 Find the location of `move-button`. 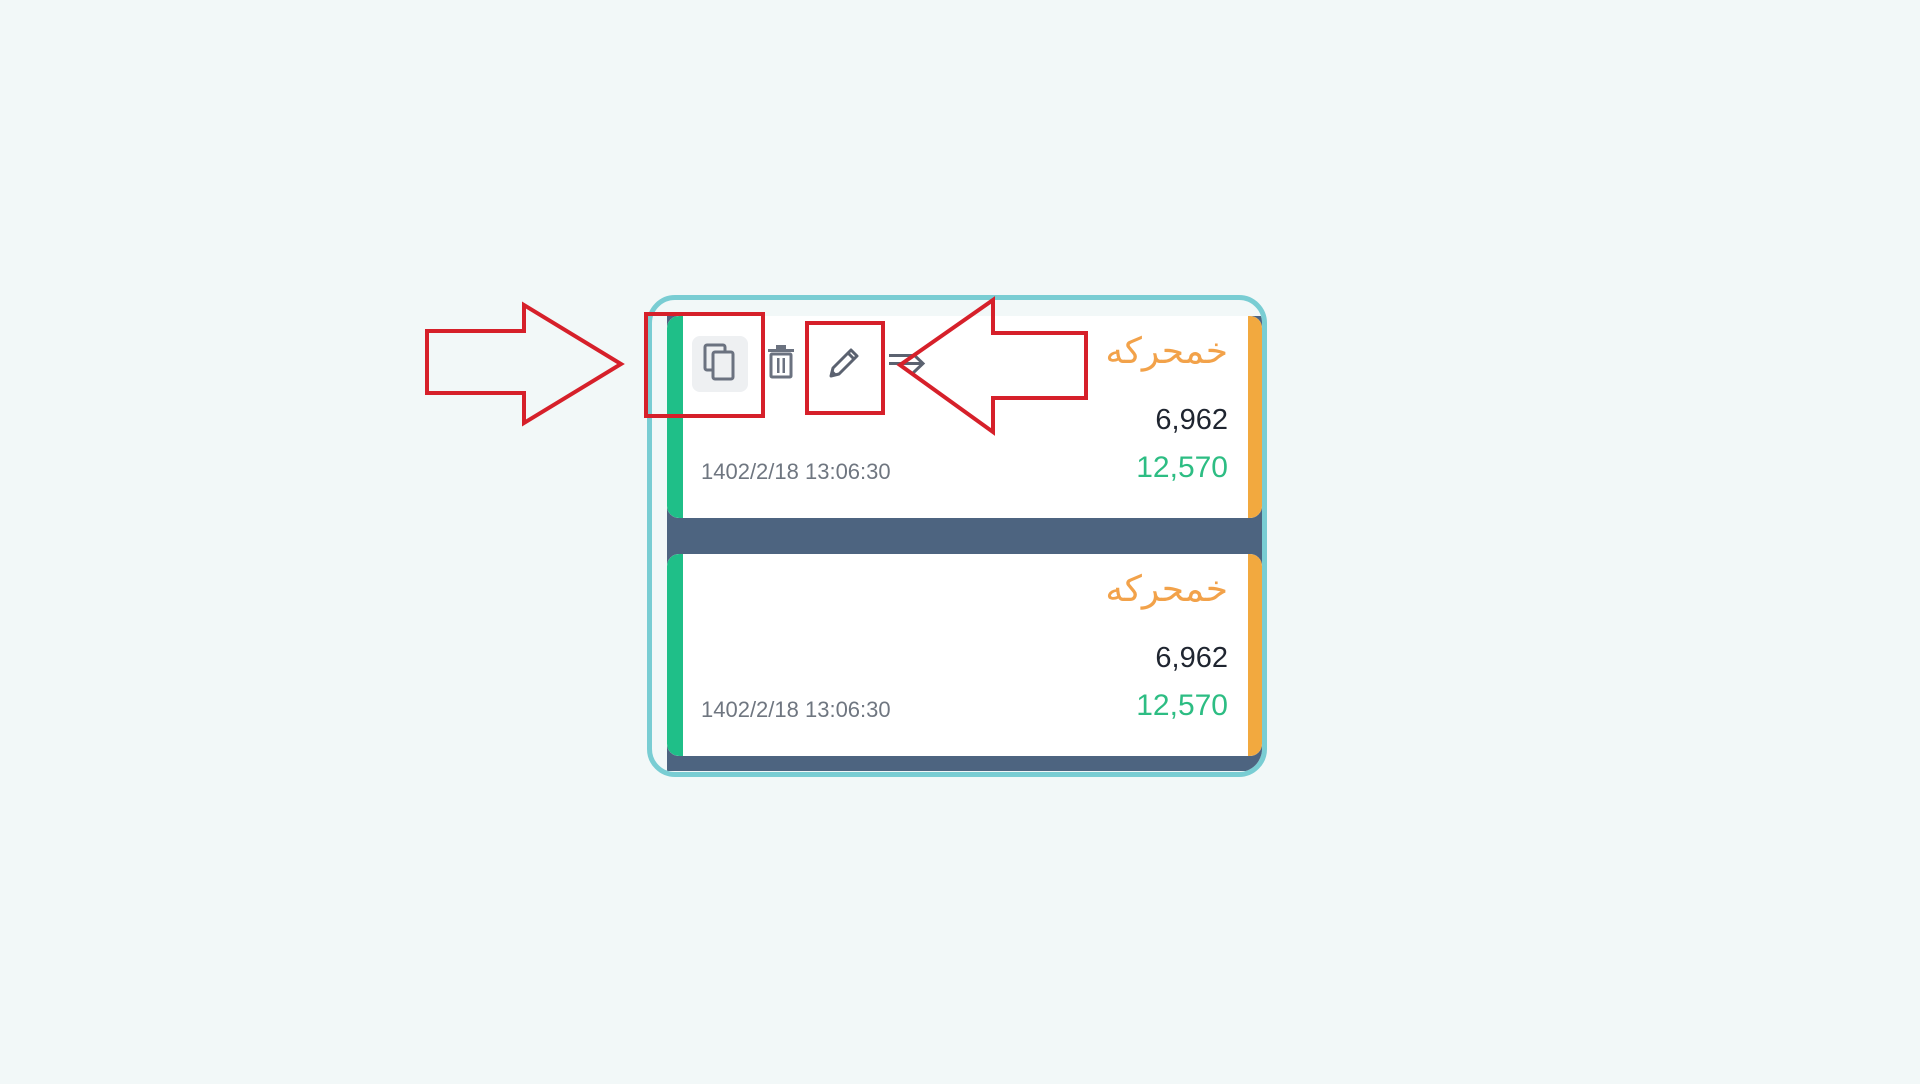

move-button is located at coordinates (907, 364).